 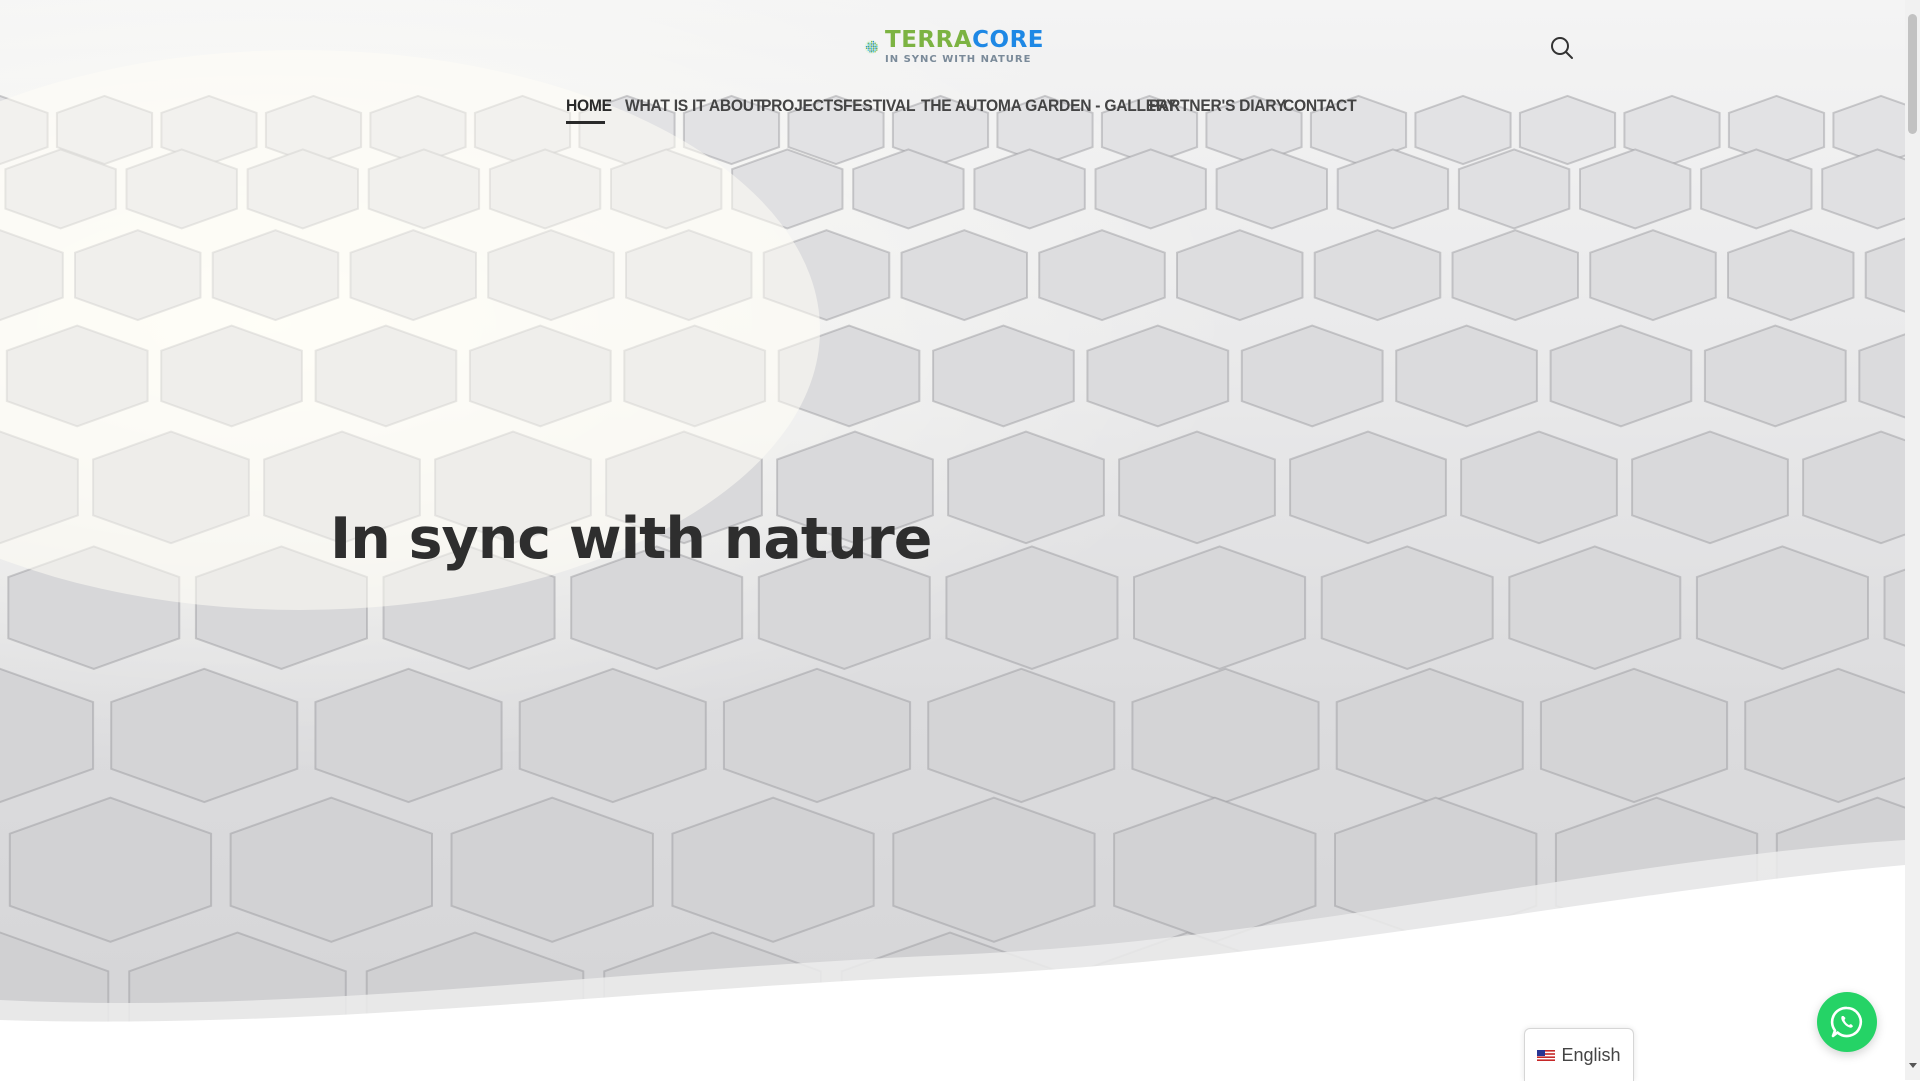 I want to click on nav-item-festival: FESTIVAL, so click(x=879, y=106).